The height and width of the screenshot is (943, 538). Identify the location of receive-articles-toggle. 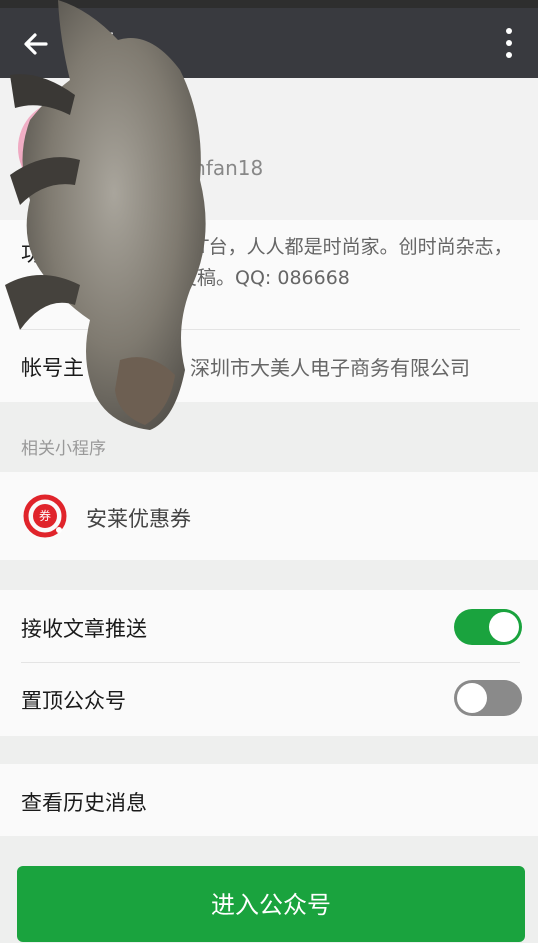
(488, 627).